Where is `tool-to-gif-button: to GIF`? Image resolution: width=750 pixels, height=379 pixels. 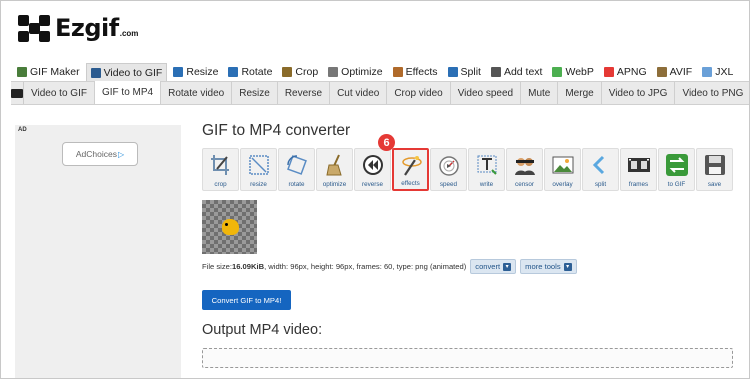
tool-to-gif-button: to GIF is located at coordinates (676, 169).